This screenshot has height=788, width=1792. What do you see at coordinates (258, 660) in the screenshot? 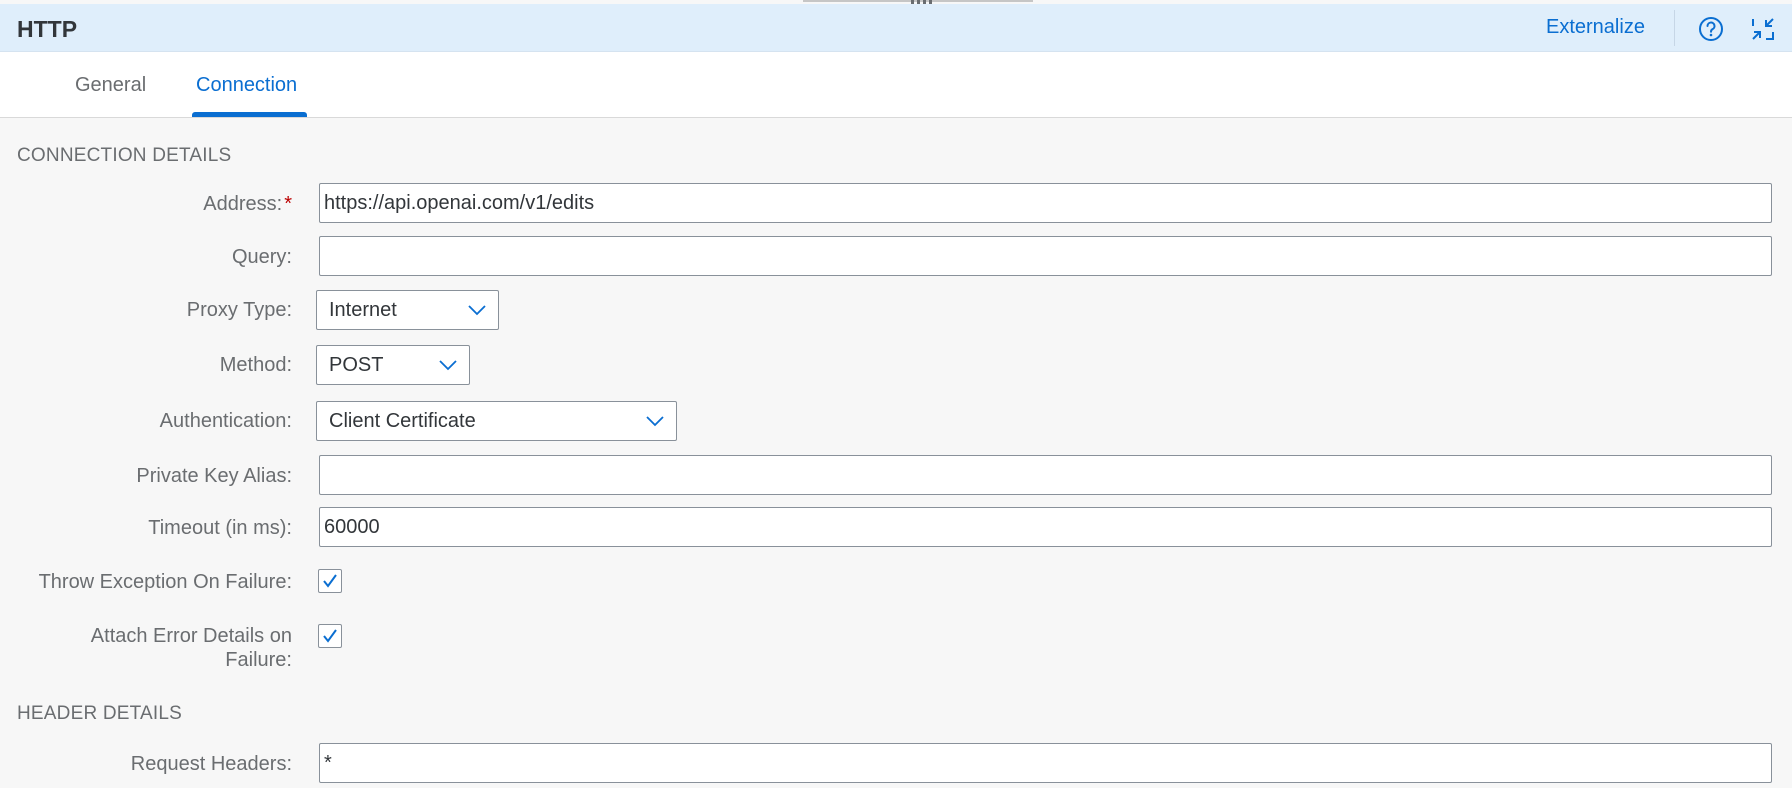
I see `attach-error-details-label-line2: Failure:` at bounding box center [258, 660].